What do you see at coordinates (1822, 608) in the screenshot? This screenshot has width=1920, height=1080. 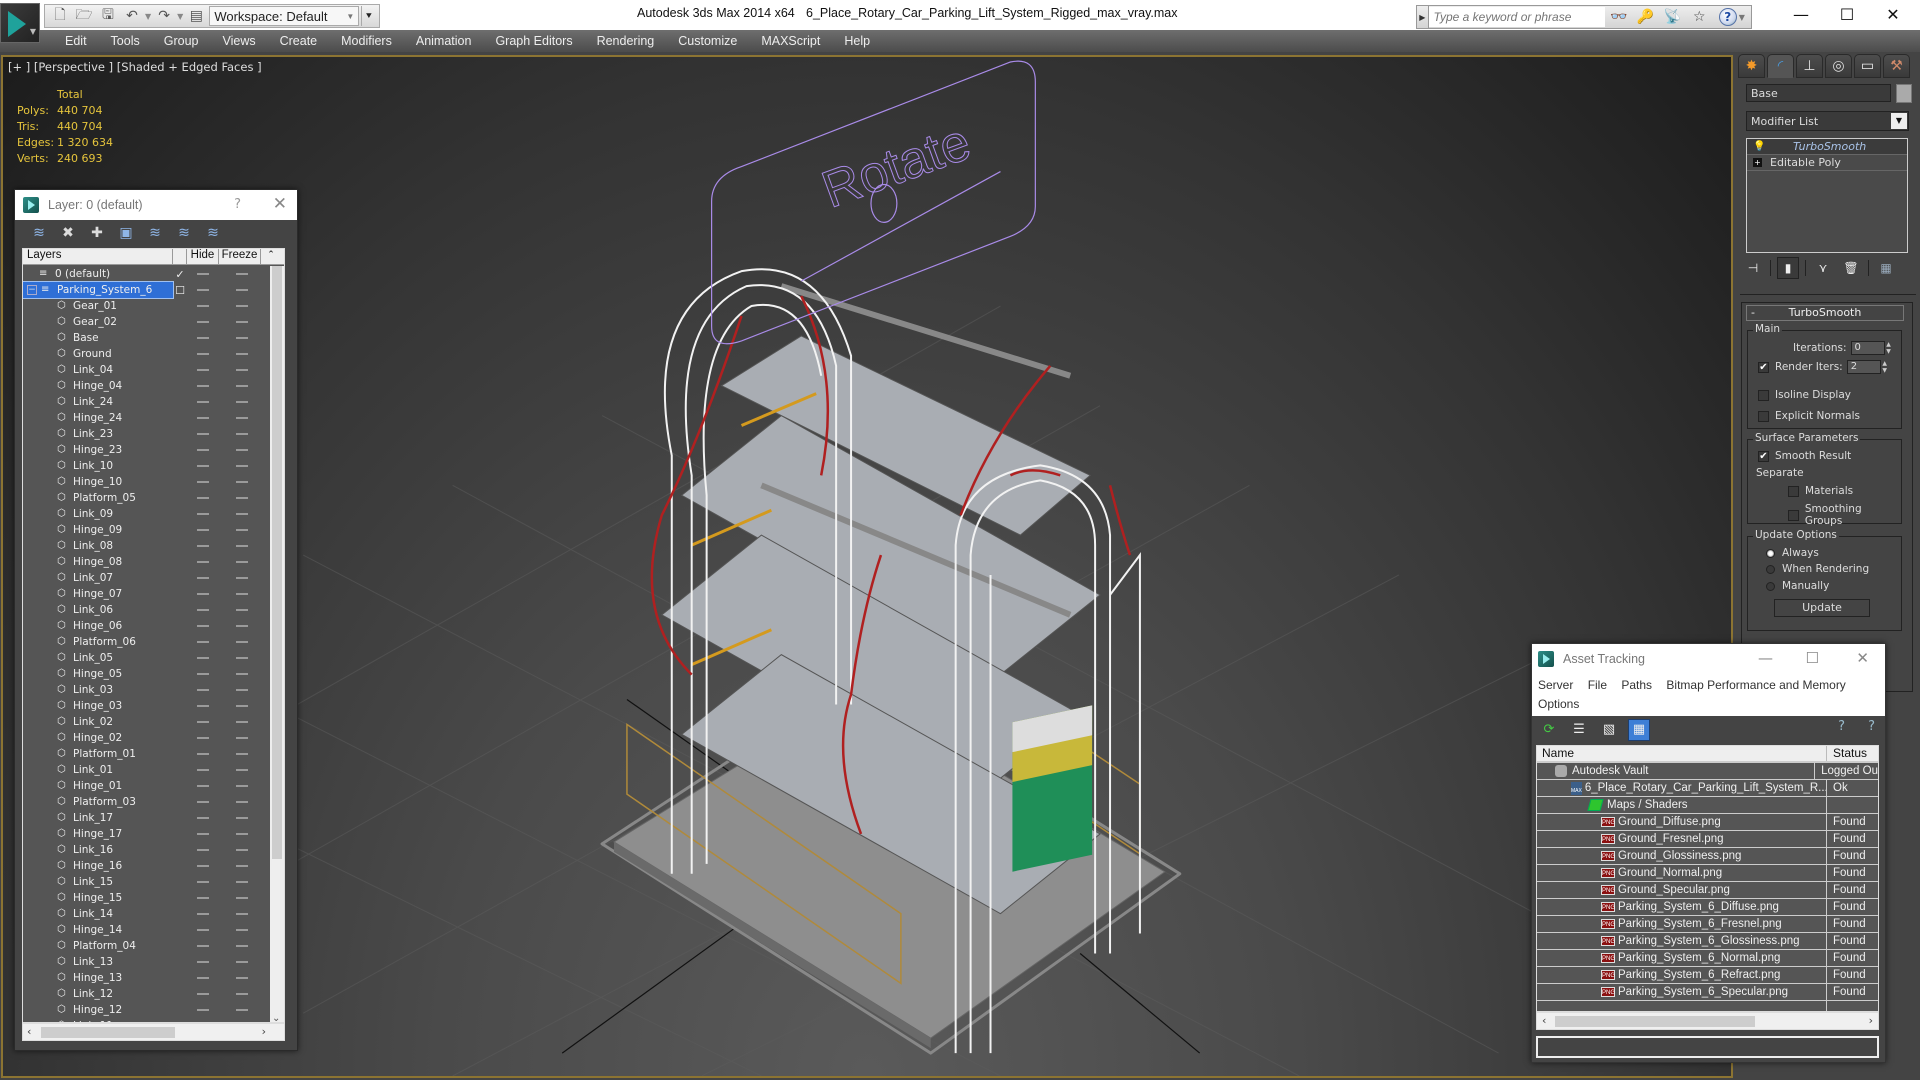 I see `update-button: Update` at bounding box center [1822, 608].